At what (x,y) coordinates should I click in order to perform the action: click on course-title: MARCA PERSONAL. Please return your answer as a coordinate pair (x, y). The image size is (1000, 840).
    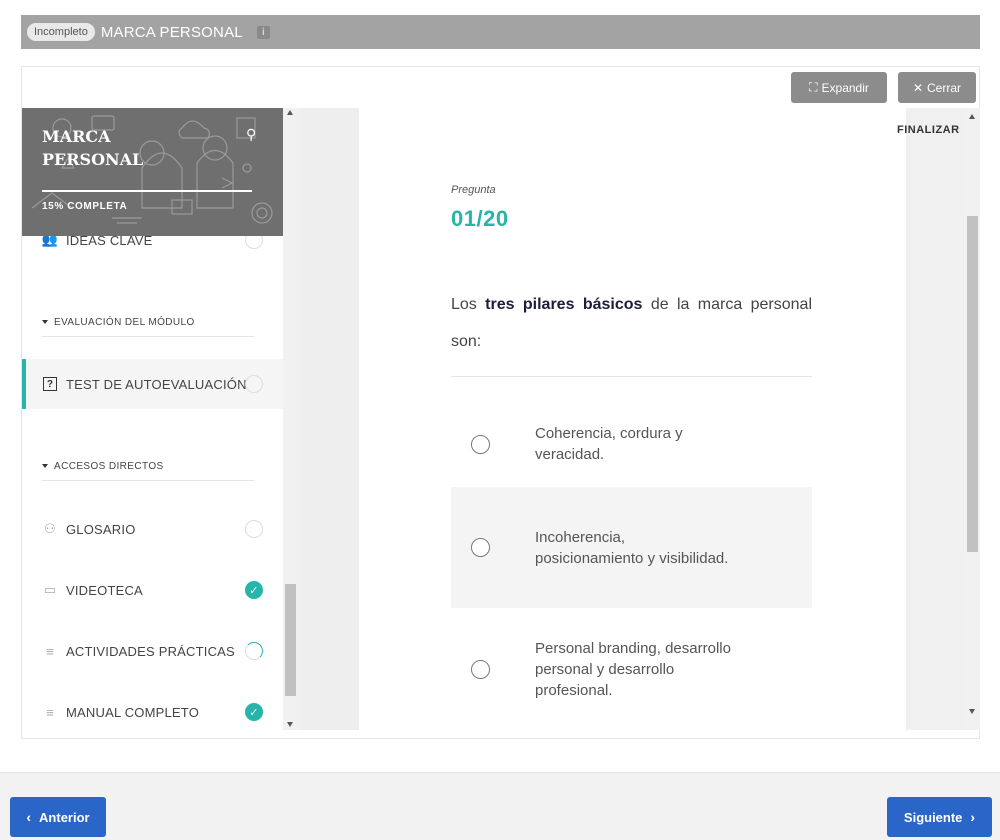
    Looking at the image, I should click on (93, 148).